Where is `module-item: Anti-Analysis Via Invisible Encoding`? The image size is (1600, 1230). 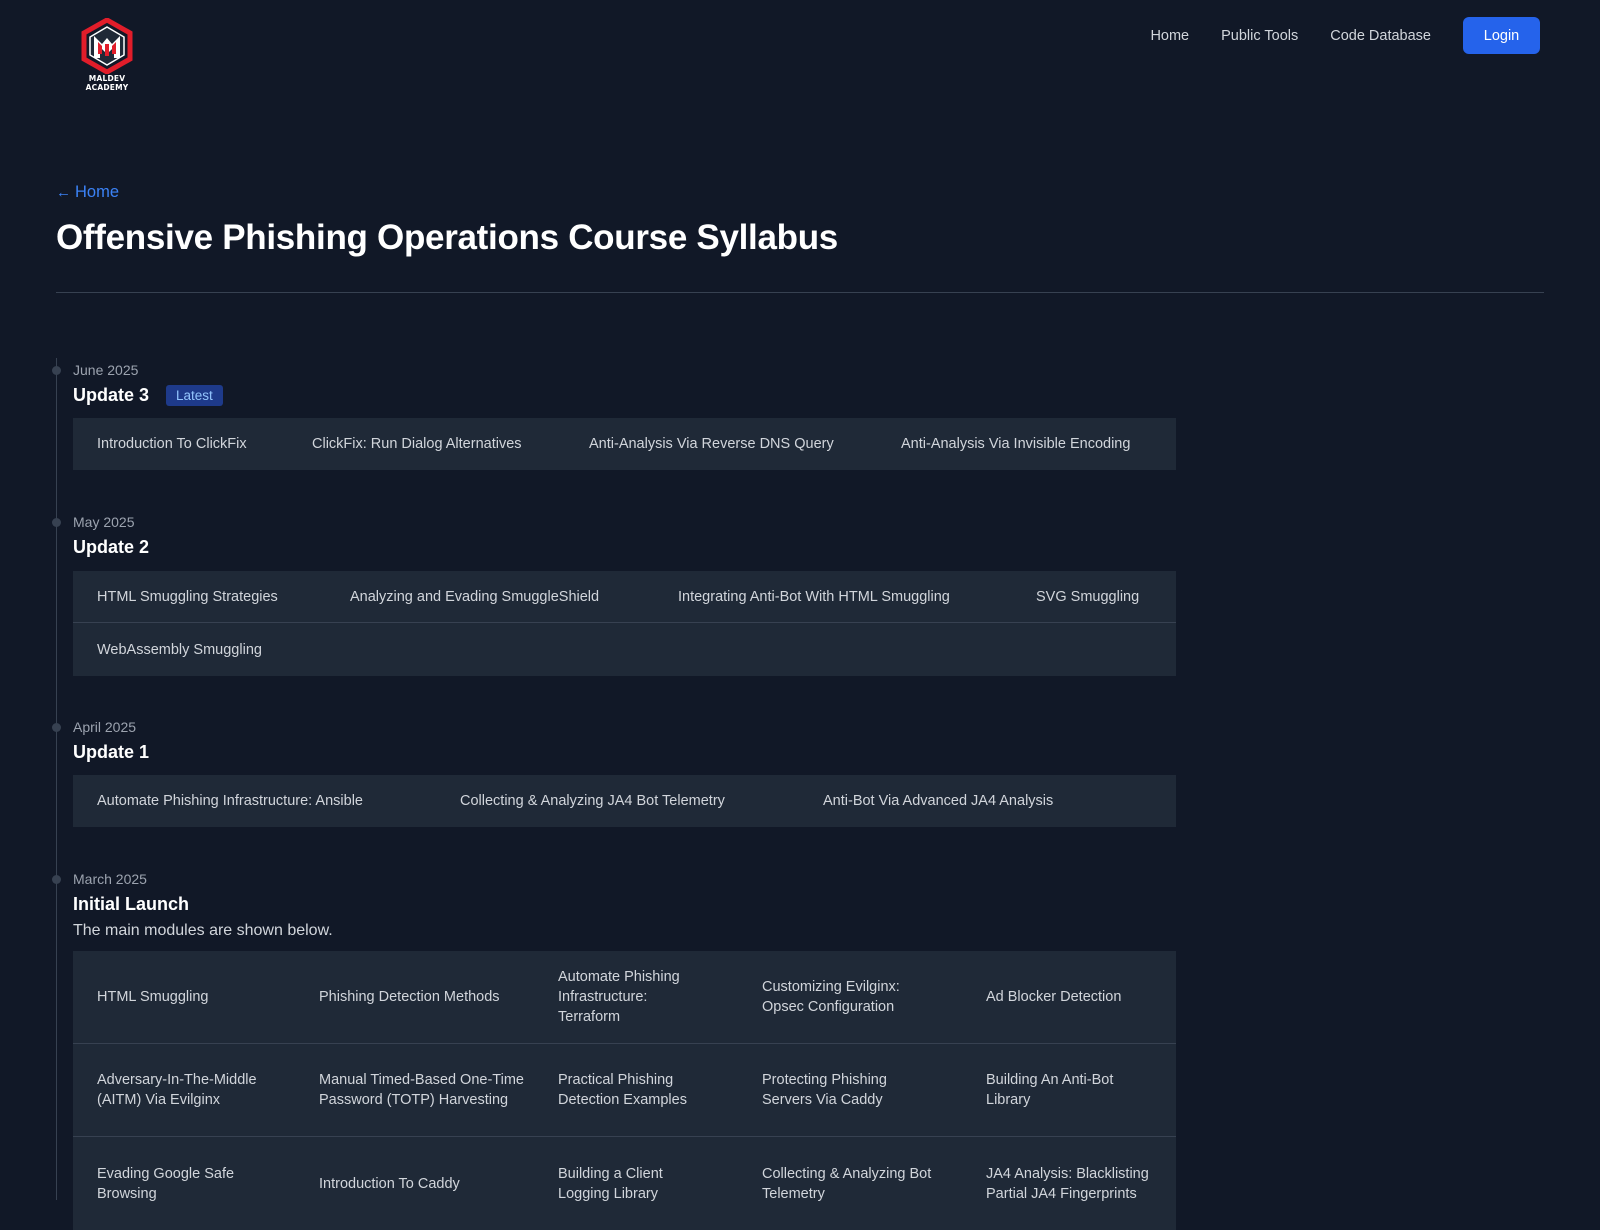 module-item: Anti-Analysis Via Invisible Encoding is located at coordinates (1015, 444).